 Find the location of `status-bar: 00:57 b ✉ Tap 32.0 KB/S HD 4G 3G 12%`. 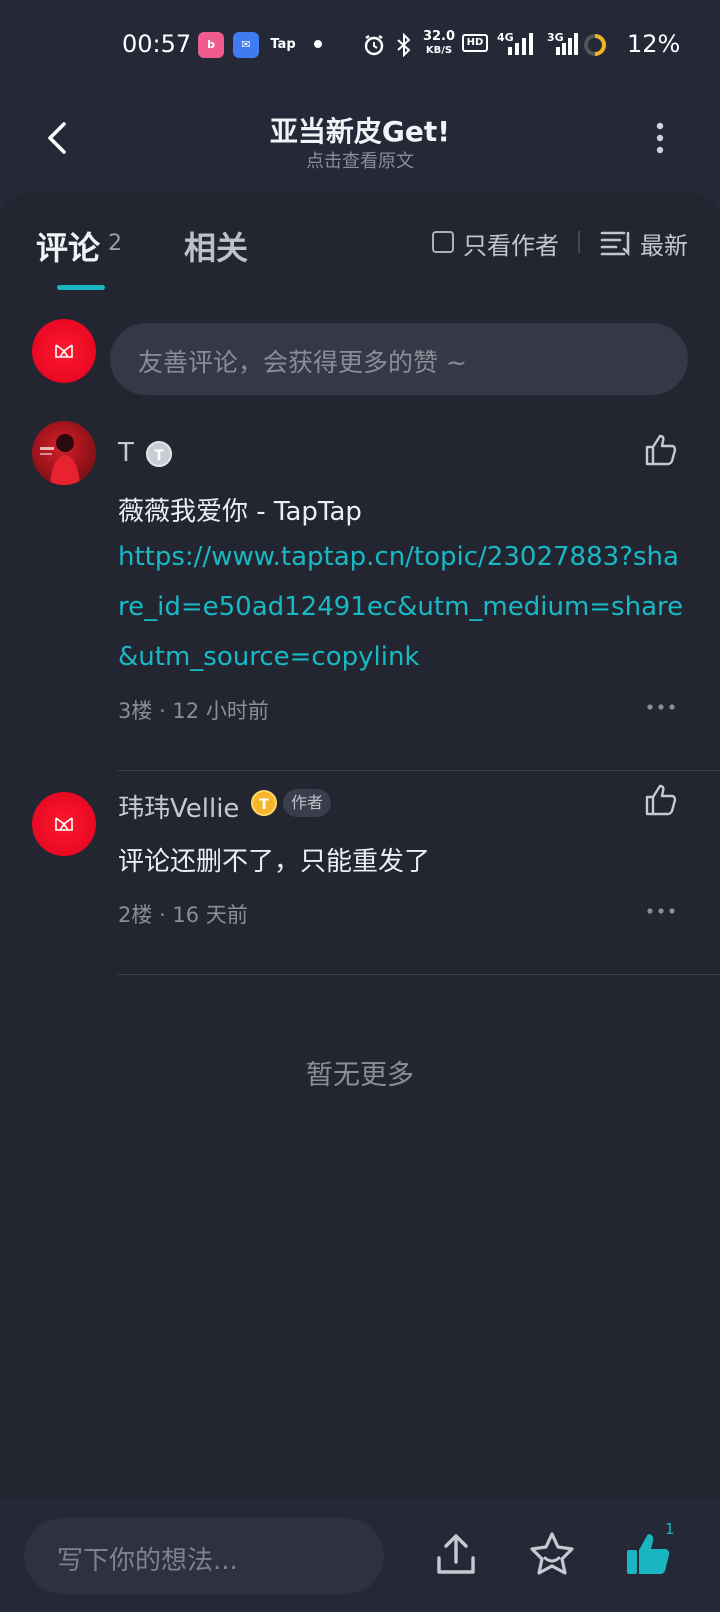

status-bar: 00:57 b ✉ Tap 32.0 KB/S HD 4G 3G 12% is located at coordinates (360, 45).